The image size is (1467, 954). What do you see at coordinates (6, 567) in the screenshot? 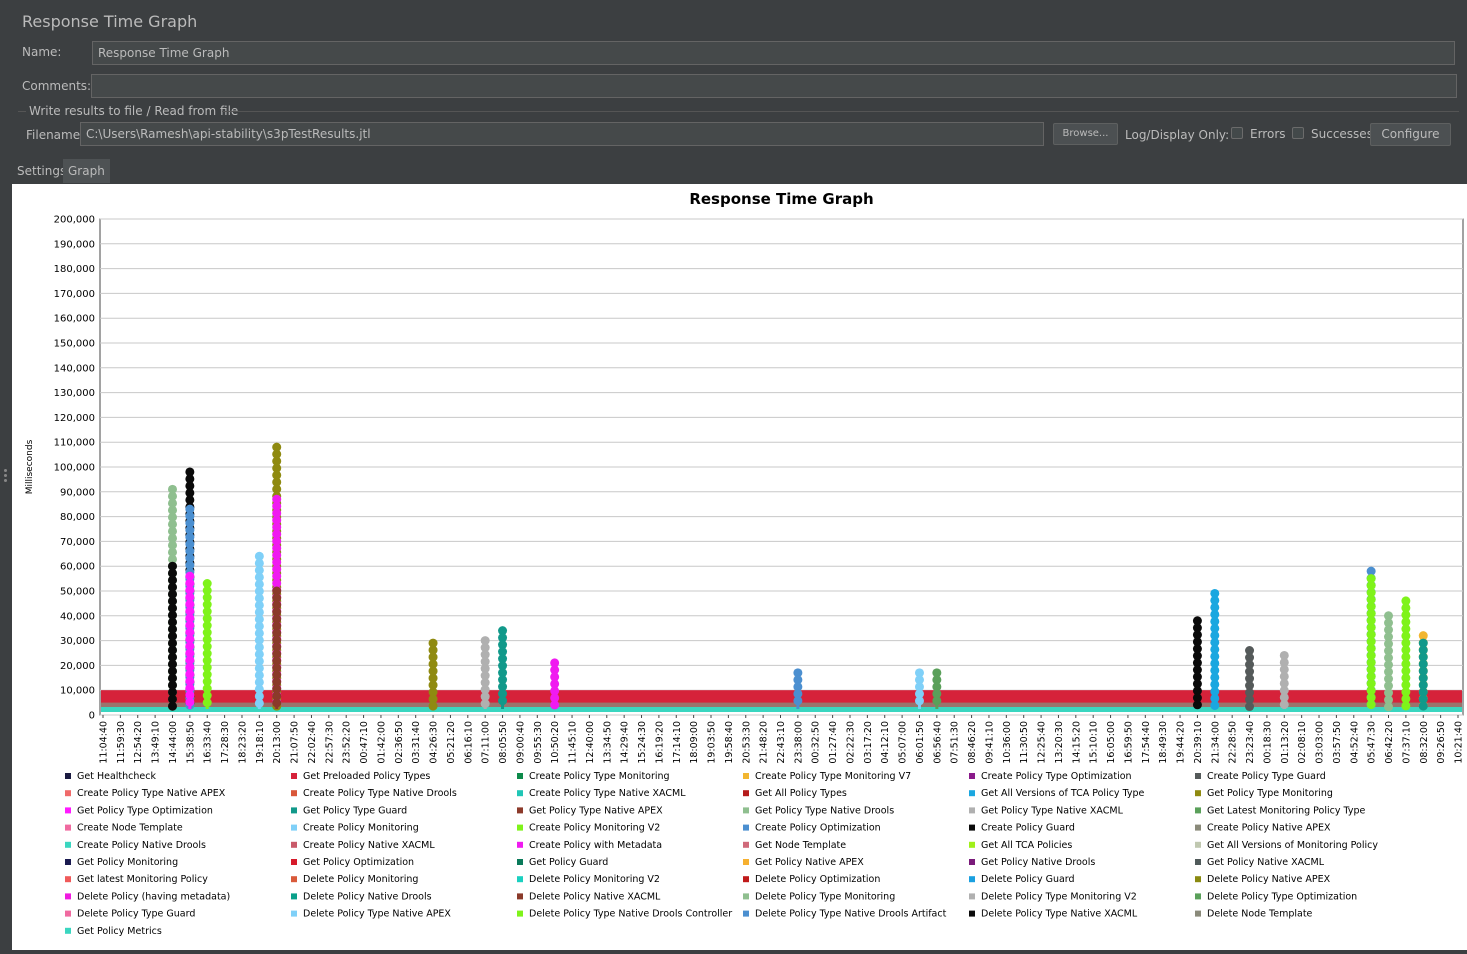
I see `left-splitter` at bounding box center [6, 567].